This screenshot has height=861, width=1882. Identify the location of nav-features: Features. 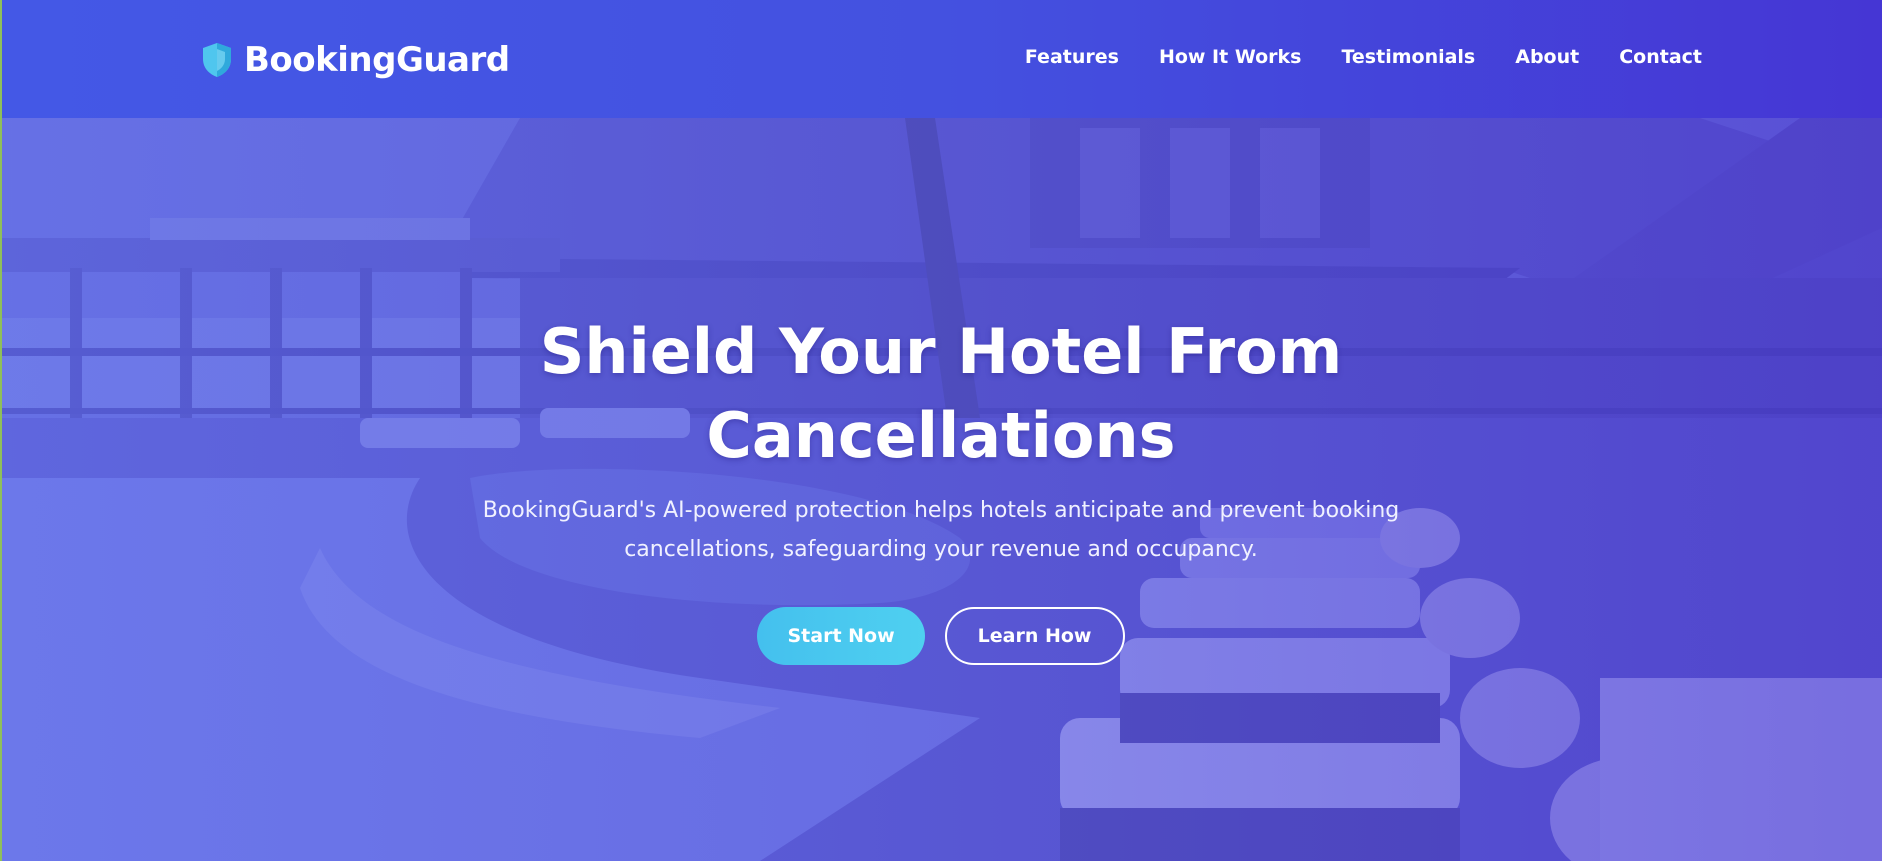
(1072, 57).